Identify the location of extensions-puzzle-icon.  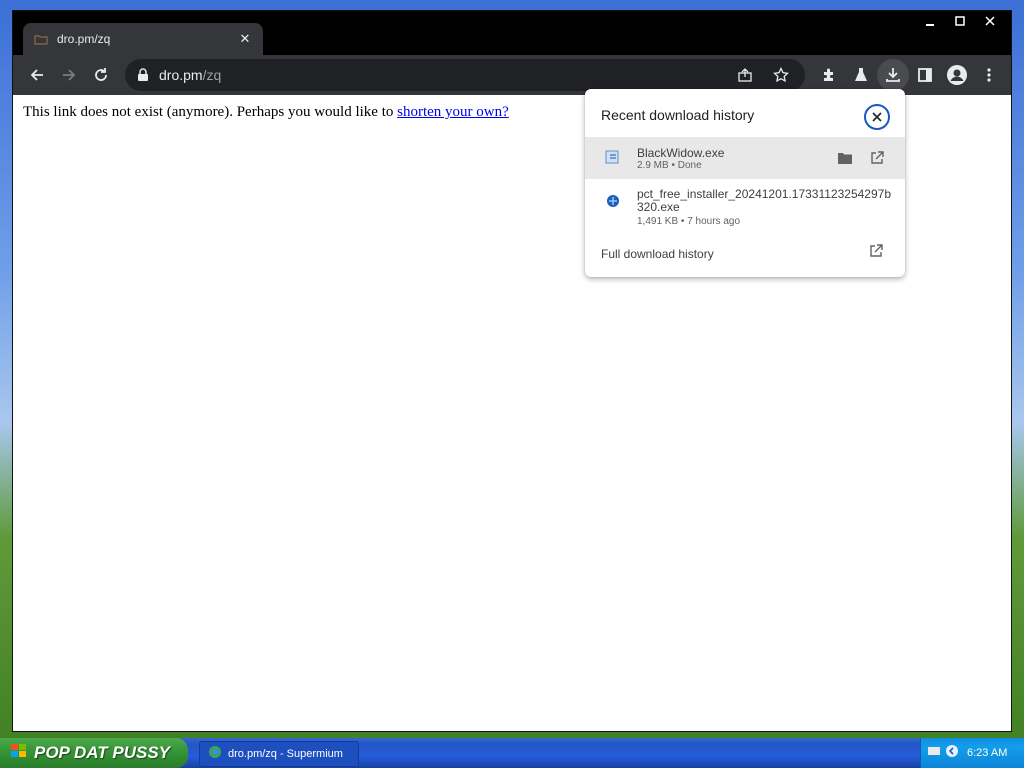
(829, 75).